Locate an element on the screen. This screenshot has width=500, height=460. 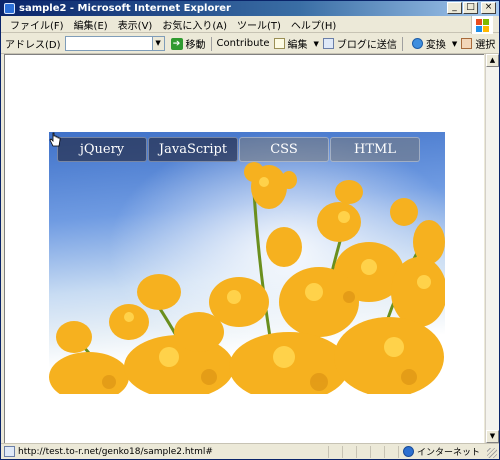
convert-label: 変換 is located at coordinates (435, 45).